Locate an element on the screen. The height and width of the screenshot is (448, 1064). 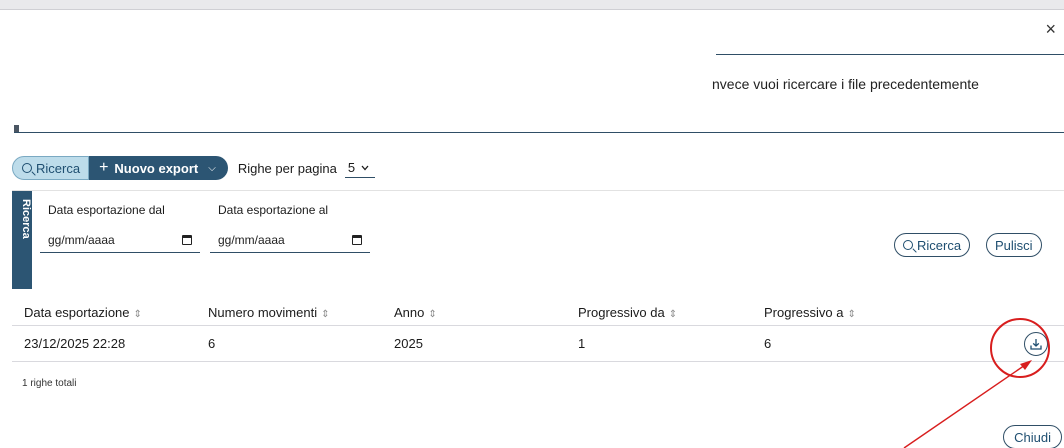
column-header-label: Anno is located at coordinates (409, 312).